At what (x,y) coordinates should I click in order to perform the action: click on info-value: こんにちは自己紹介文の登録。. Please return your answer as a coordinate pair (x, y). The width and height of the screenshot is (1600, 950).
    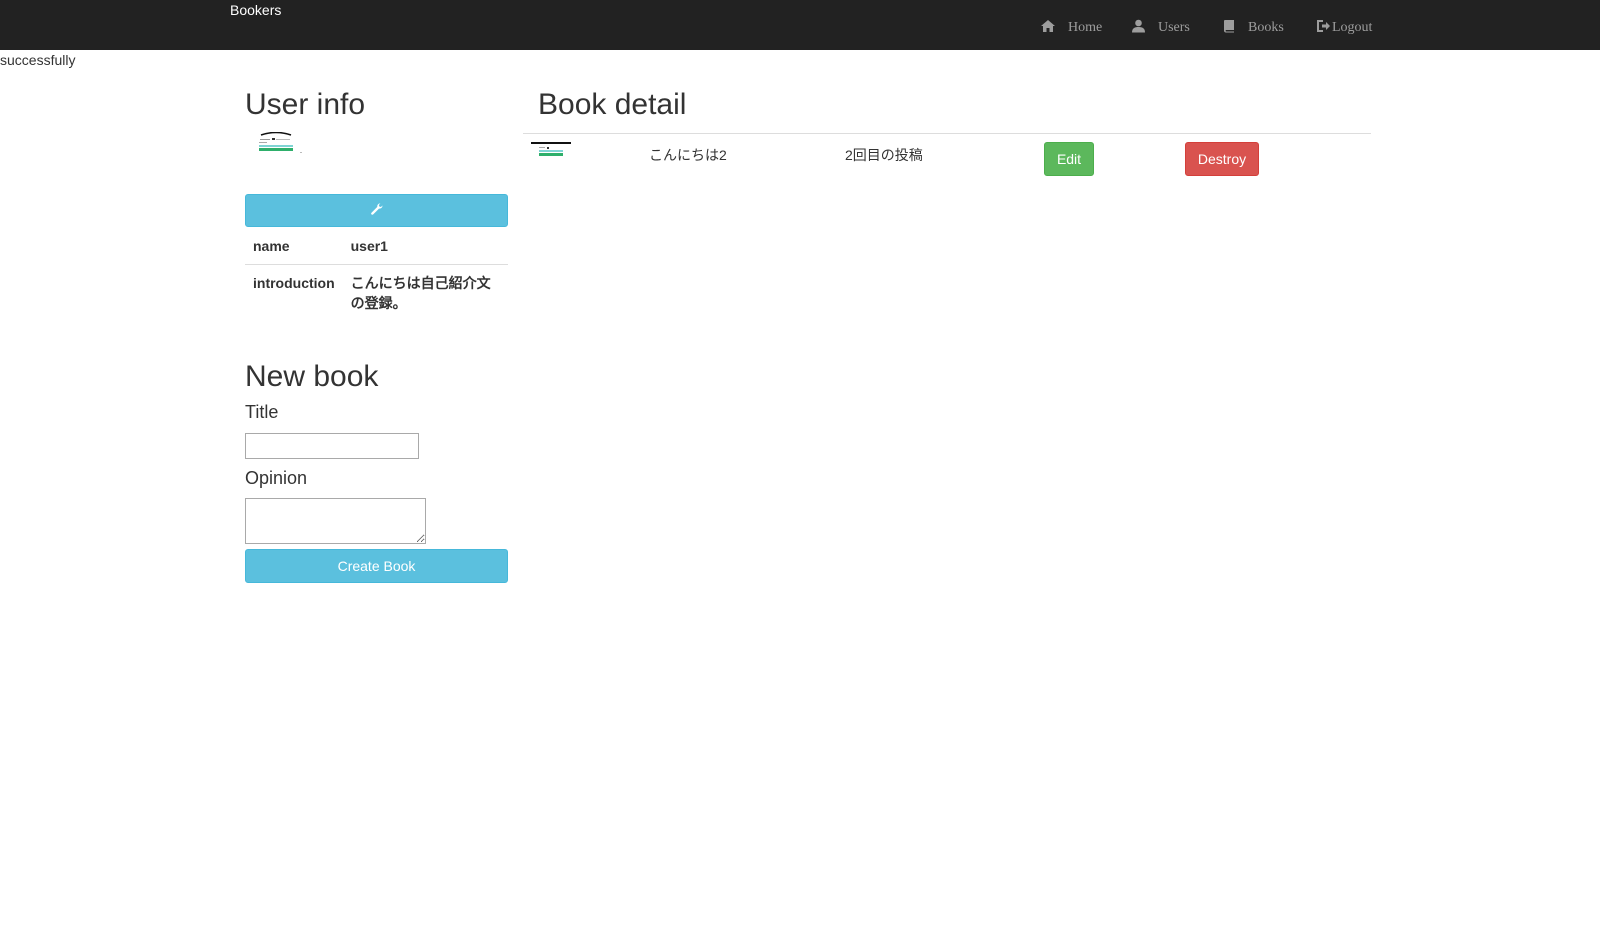
    Looking at the image, I should click on (420, 293).